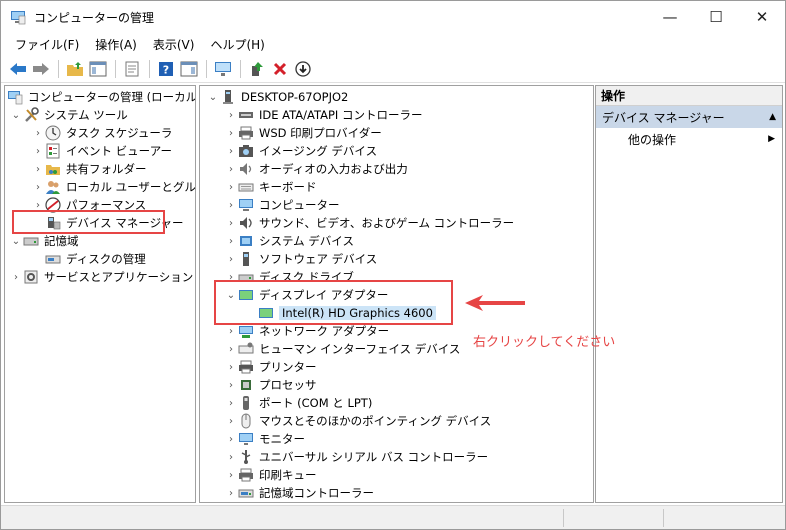  Describe the element at coordinates (237, 44) in the screenshot. I see `menu-help: ヘルプ(H)` at that location.